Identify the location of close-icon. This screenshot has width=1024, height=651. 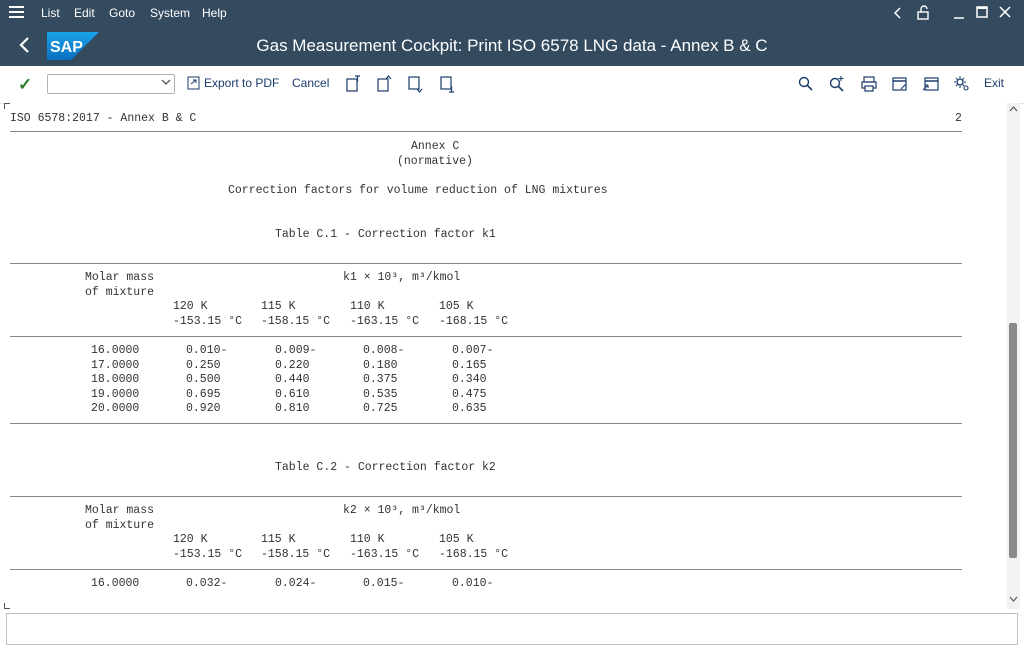
(1005, 12).